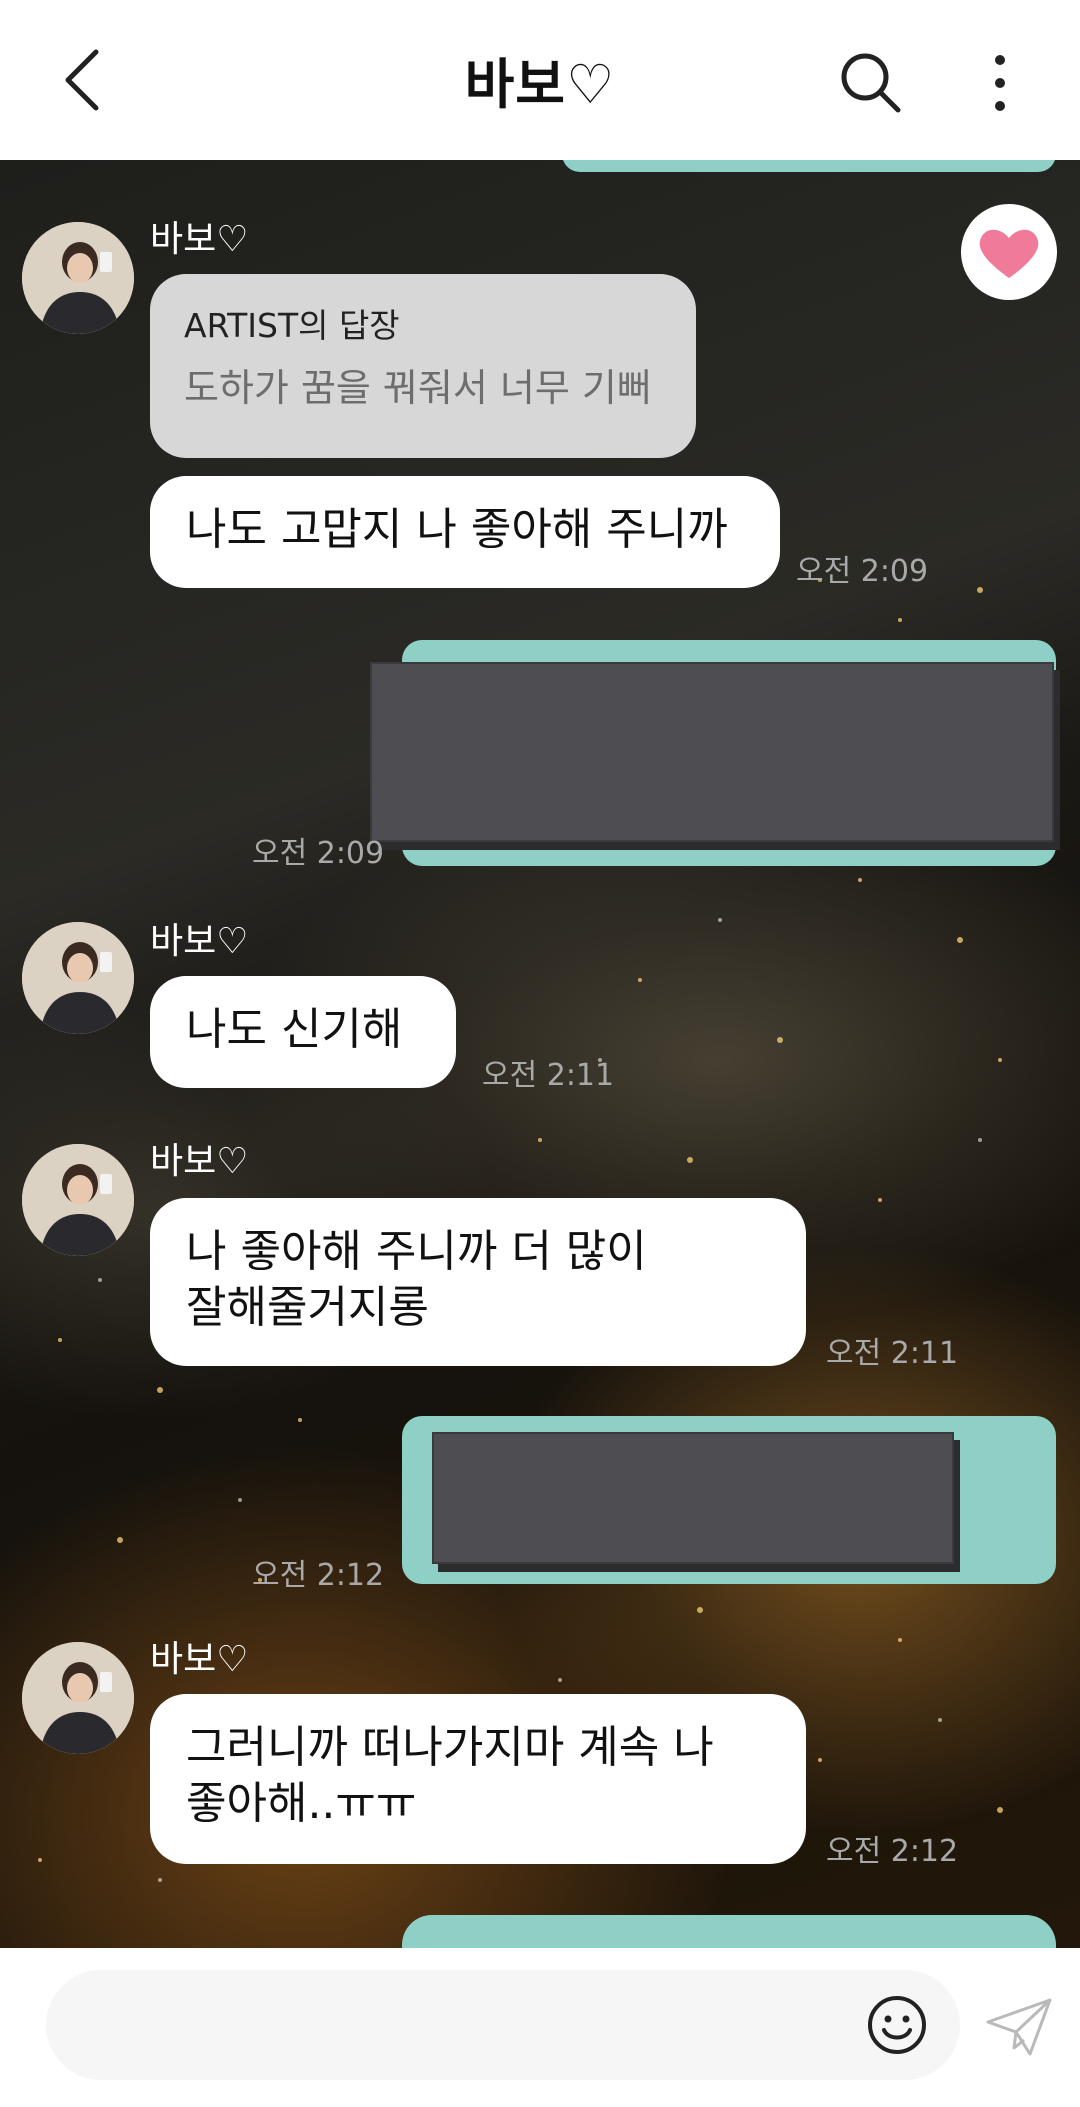 This screenshot has width=1080, height=2107. I want to click on message-text: 나도 고맙지 나 좋아해 주니까, so click(457, 529).